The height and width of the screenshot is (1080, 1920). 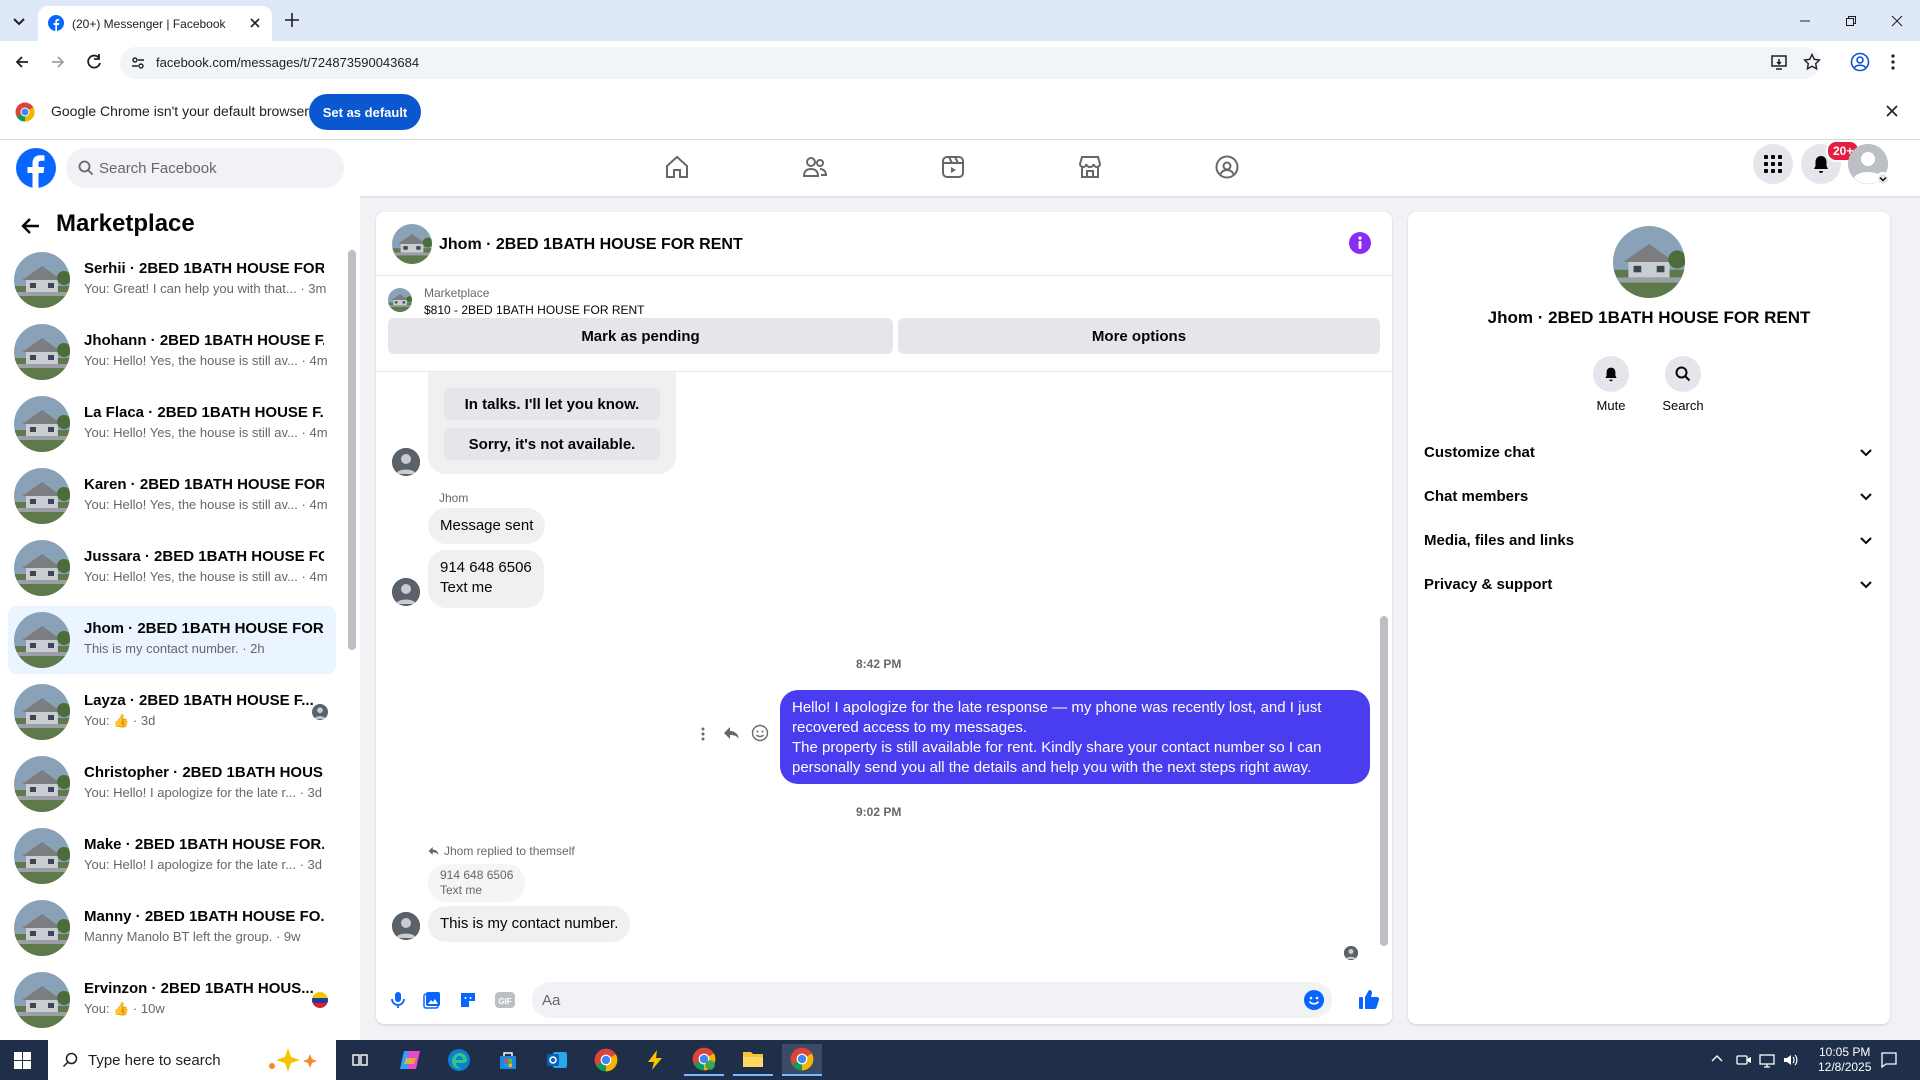 I want to click on edge-app-icon, so click(x=459, y=1060).